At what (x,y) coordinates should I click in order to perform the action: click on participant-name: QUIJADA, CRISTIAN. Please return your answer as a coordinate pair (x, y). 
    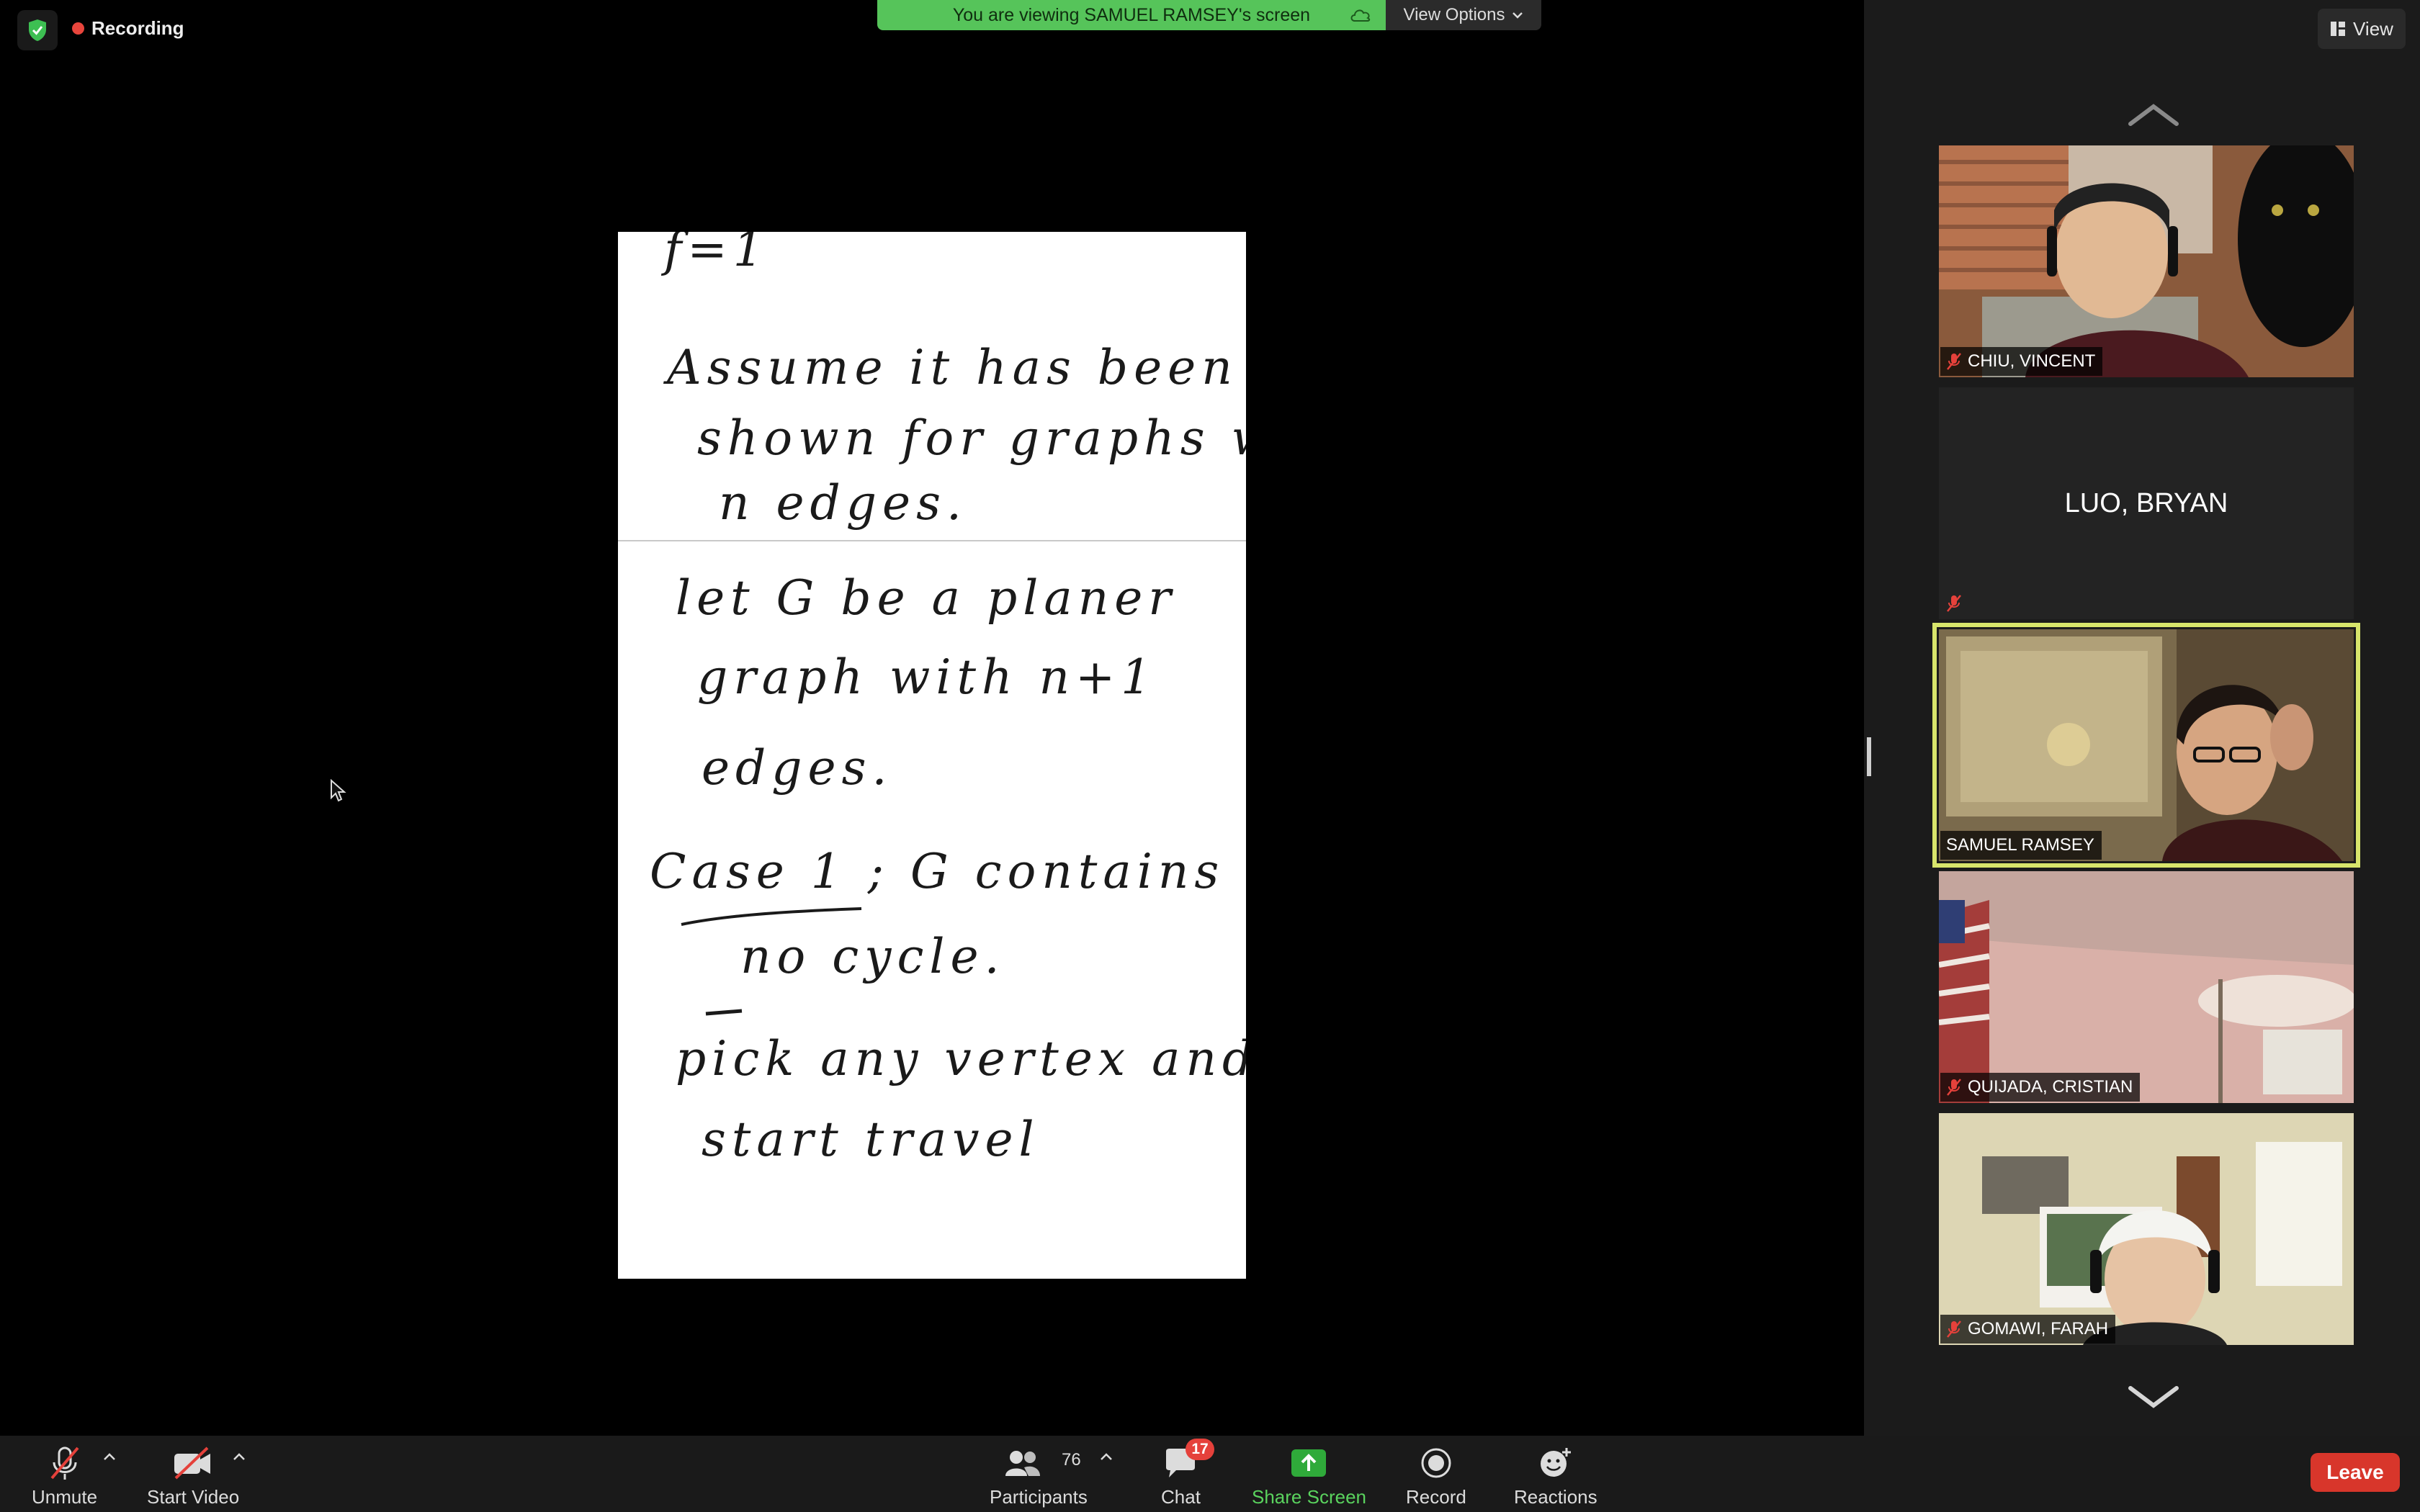
    Looking at the image, I should click on (2050, 1087).